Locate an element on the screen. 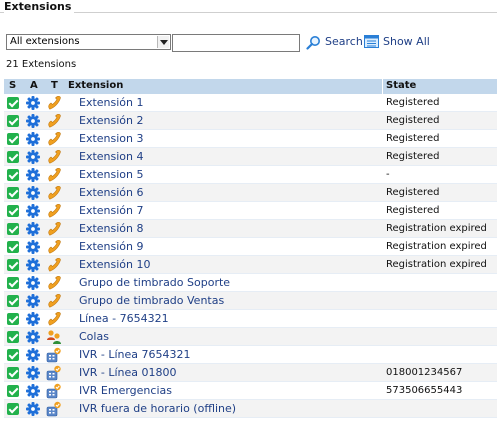  table-row: Extensión 1 Registered is located at coordinates (250, 103).